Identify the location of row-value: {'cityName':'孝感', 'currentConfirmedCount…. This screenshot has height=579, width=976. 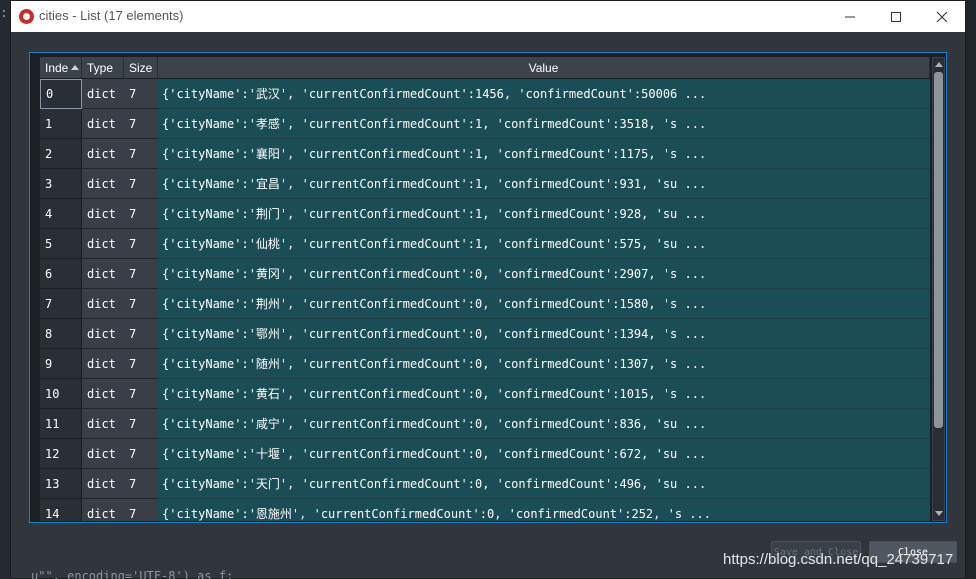
(544, 124).